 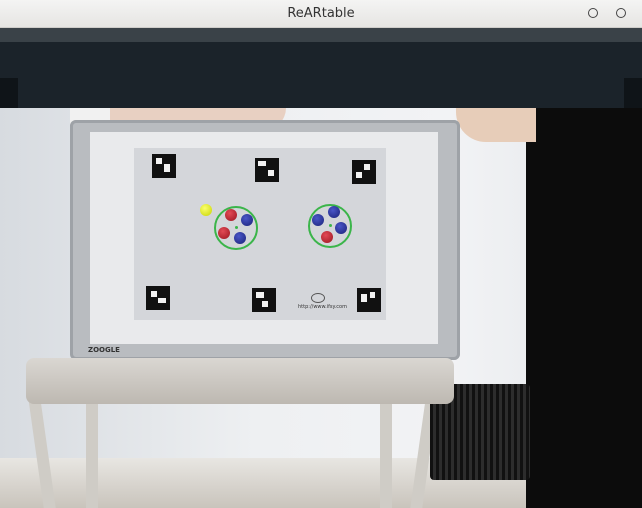 I want to click on minimize-button, so click(x=593, y=13).